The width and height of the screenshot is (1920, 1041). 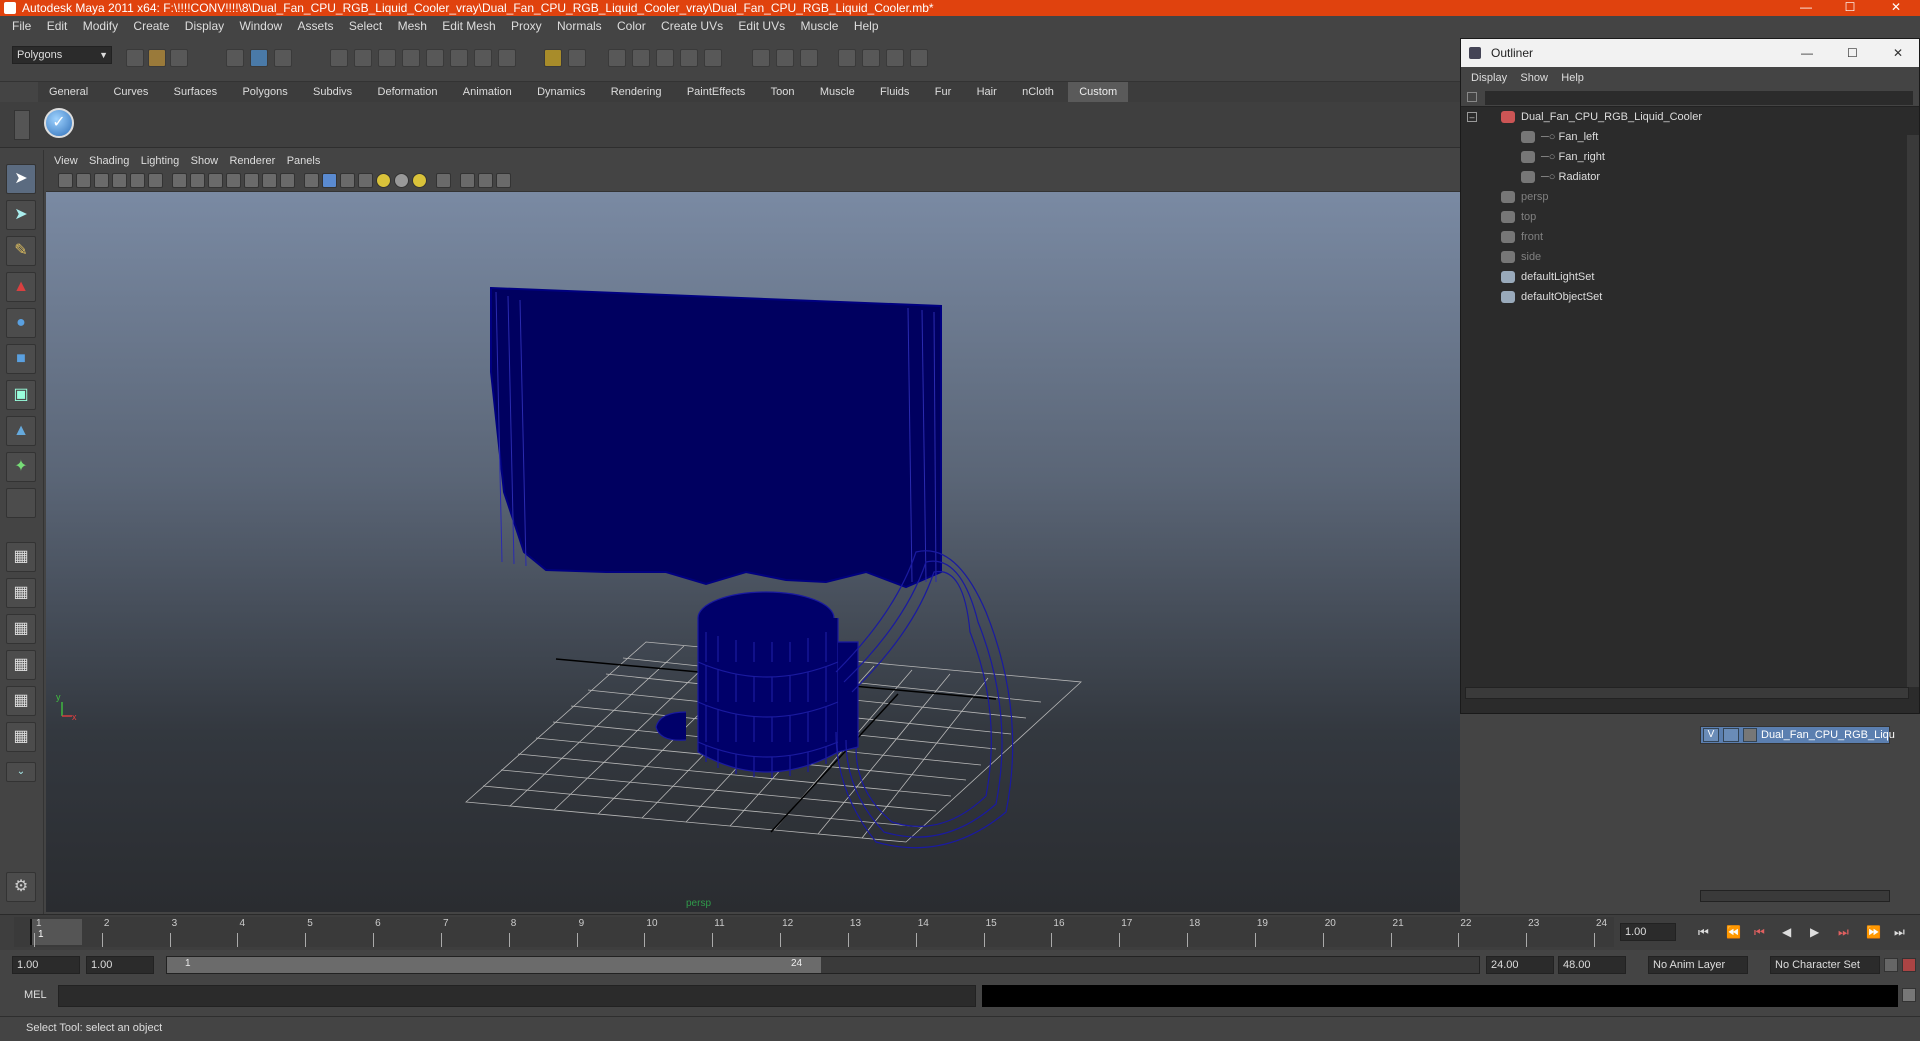 I want to click on outliner-item: persp, so click(x=1525, y=197).